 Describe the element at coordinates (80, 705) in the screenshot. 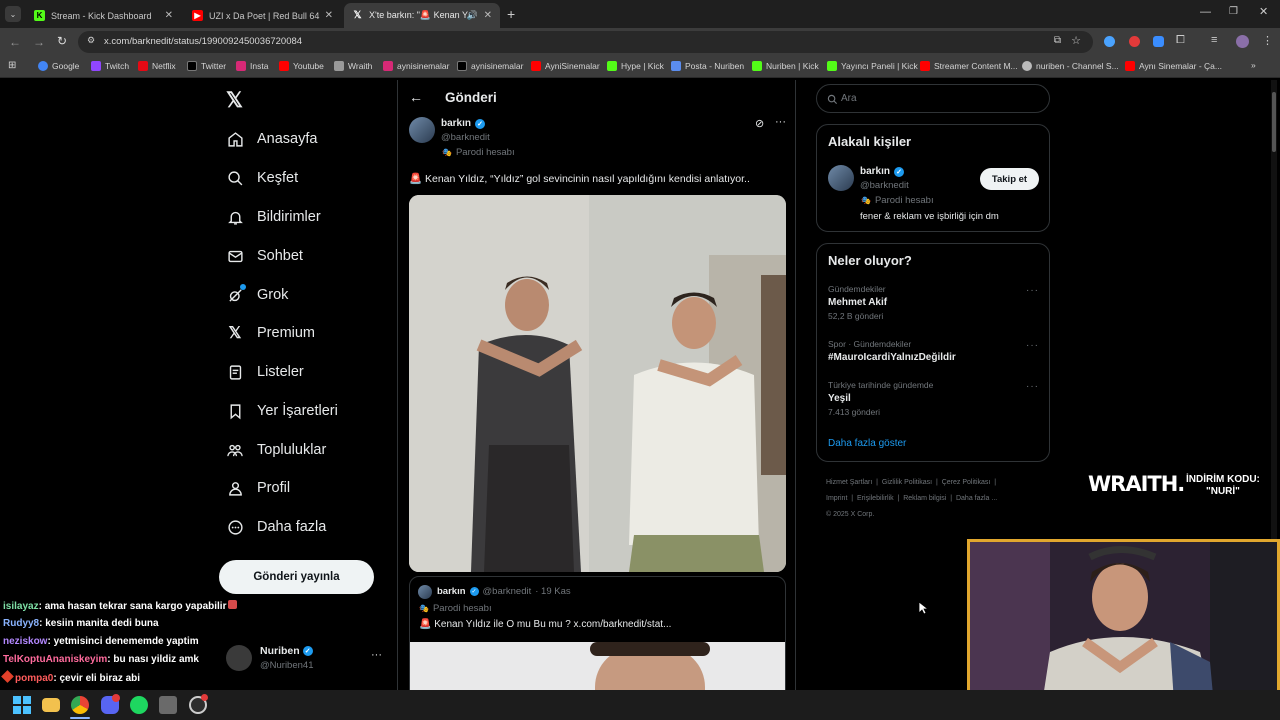

I see `chrome-icon` at that location.